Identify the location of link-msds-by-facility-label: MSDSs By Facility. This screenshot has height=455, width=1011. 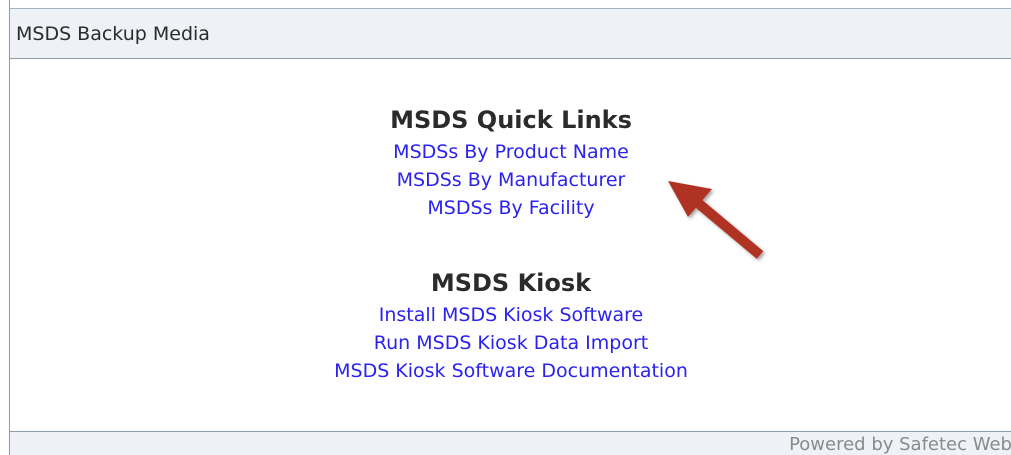
(510, 208).